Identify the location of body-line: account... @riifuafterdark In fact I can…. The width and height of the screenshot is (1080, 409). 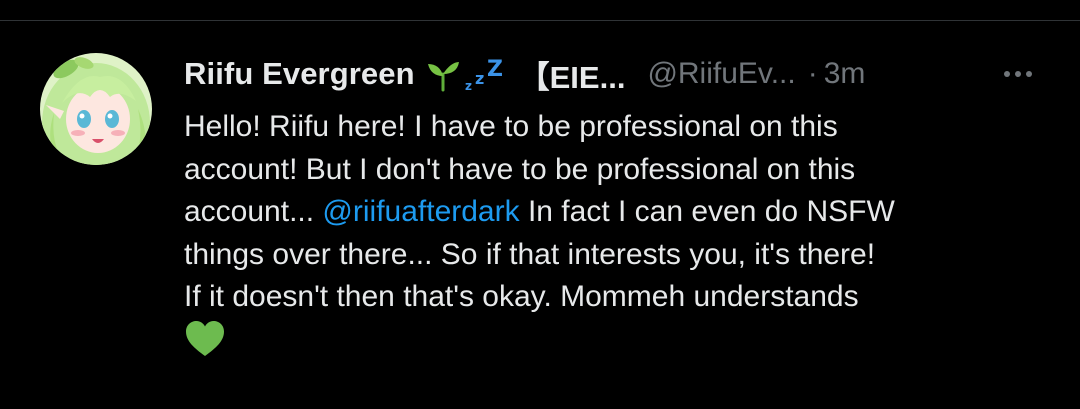
(614, 212).